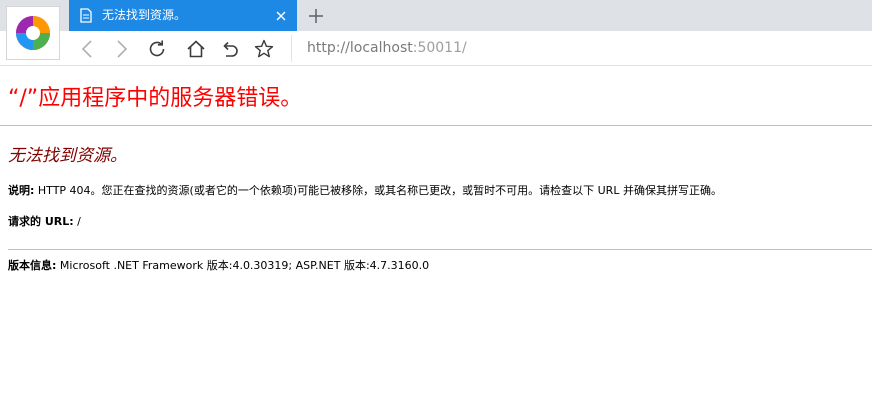  I want to click on reload-icon, so click(157, 49).